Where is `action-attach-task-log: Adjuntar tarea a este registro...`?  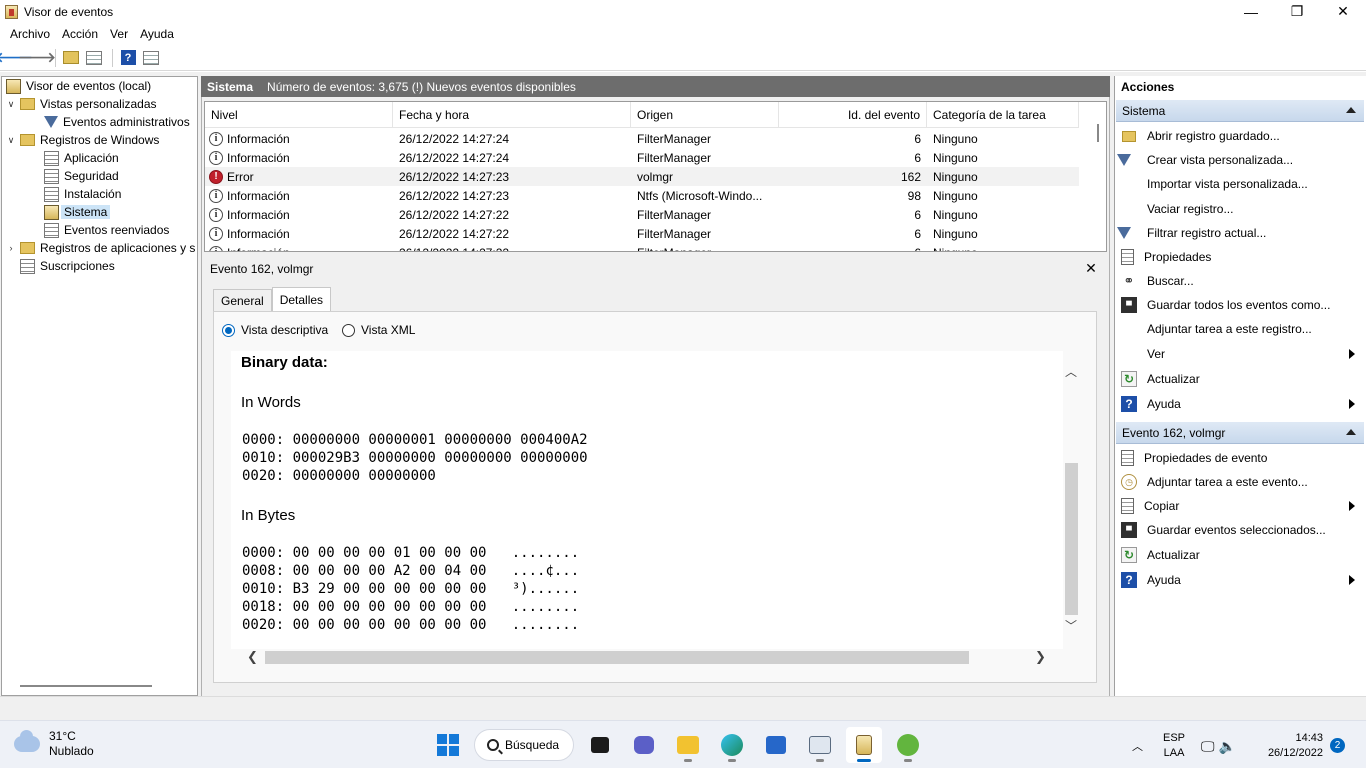 action-attach-task-log: Adjuntar tarea a este registro... is located at coordinates (1241, 329).